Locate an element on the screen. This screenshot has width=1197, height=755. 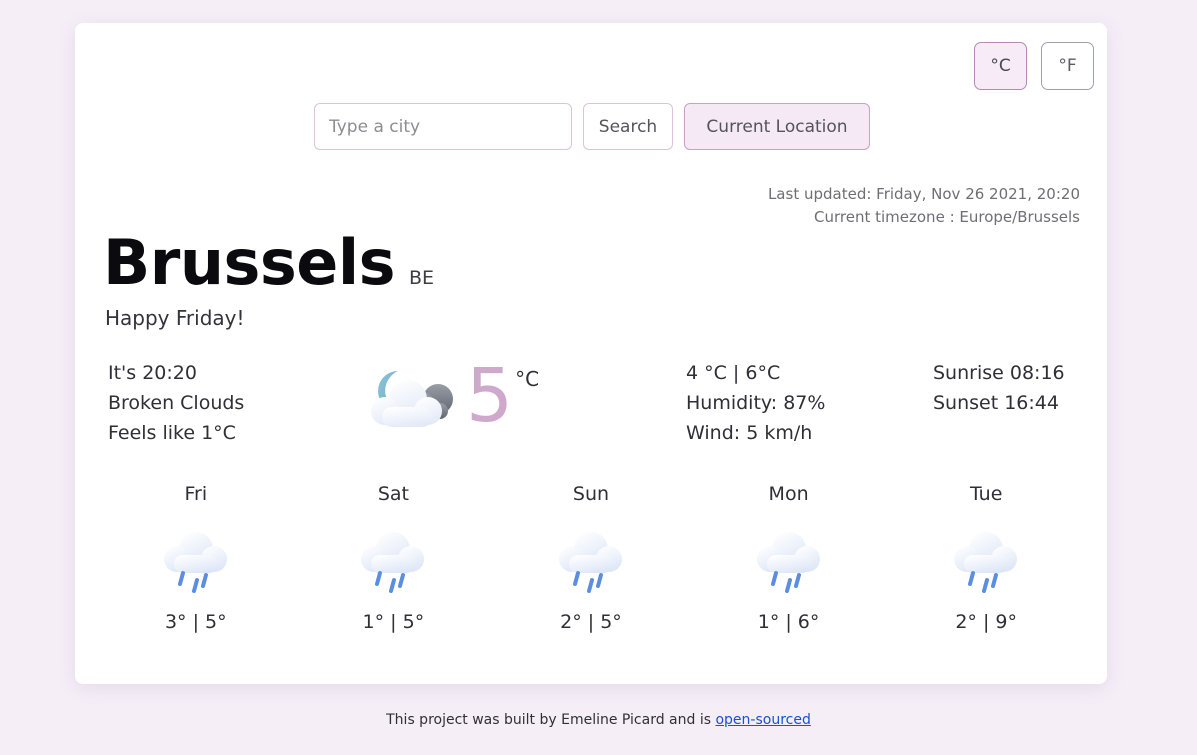
forecast-day: Tue 2° | 9° is located at coordinates (986, 558).